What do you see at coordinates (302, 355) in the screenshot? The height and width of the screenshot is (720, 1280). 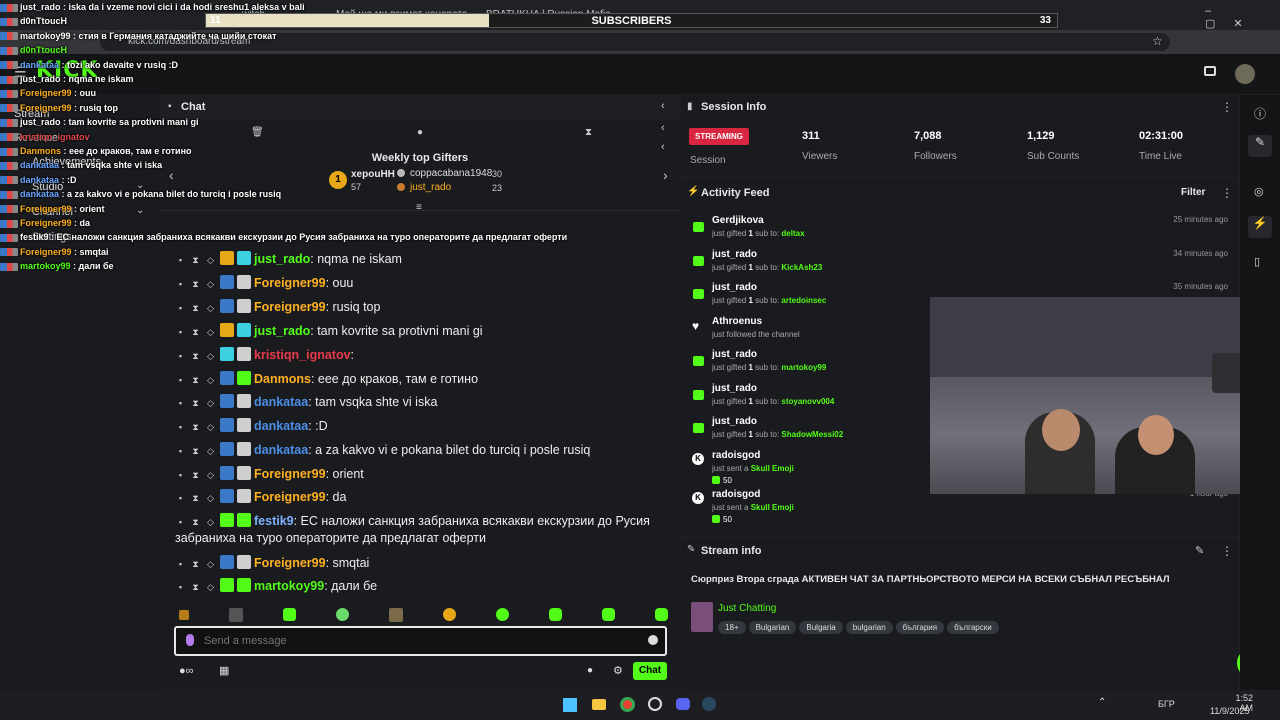 I see `chat-username: kristiqn_ignatov` at bounding box center [302, 355].